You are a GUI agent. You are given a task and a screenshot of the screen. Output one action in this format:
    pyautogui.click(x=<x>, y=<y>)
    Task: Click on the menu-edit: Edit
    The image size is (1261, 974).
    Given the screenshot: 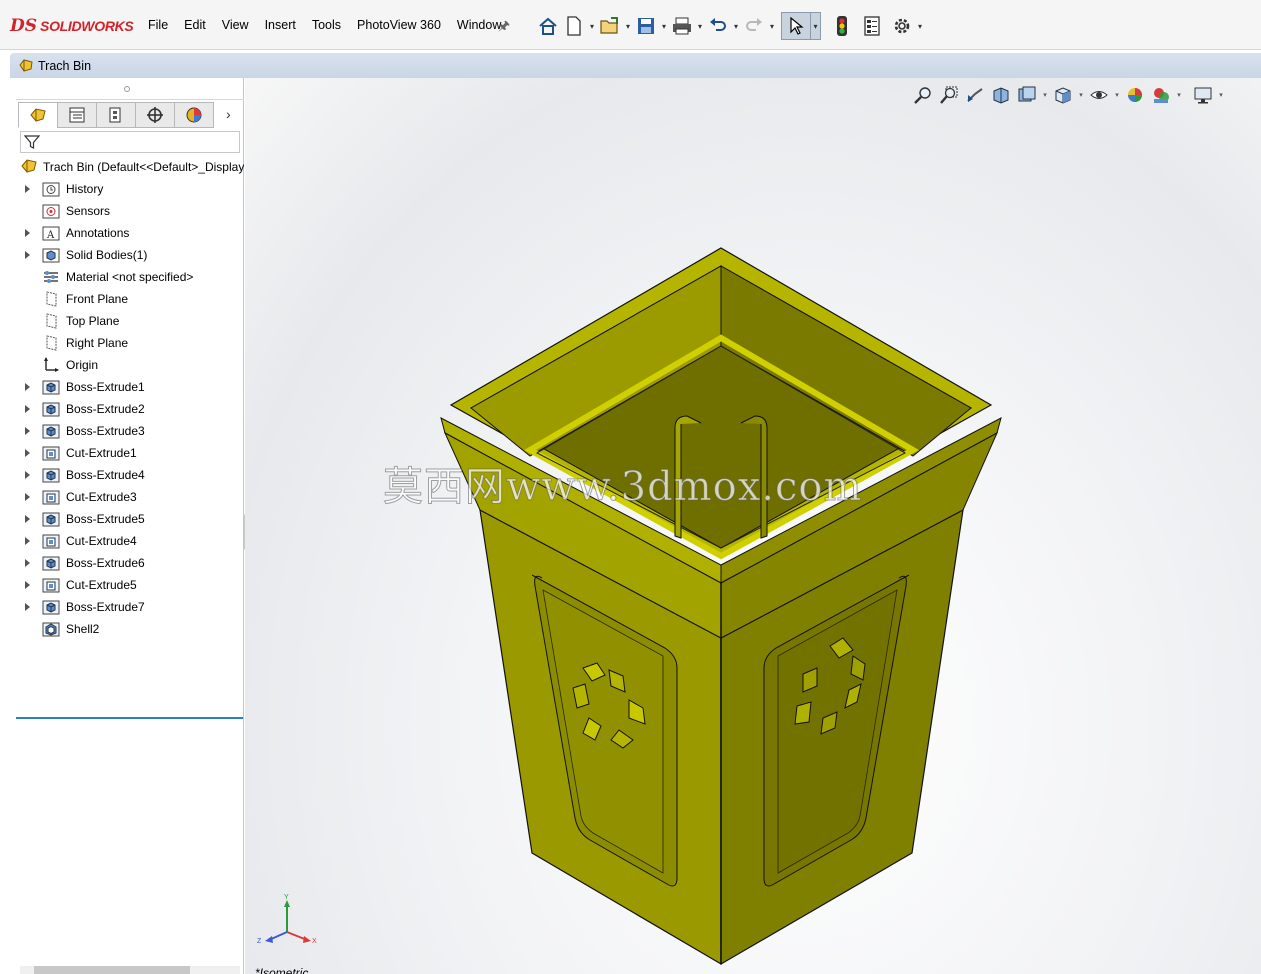 What is the action you would take?
    pyautogui.click(x=195, y=25)
    